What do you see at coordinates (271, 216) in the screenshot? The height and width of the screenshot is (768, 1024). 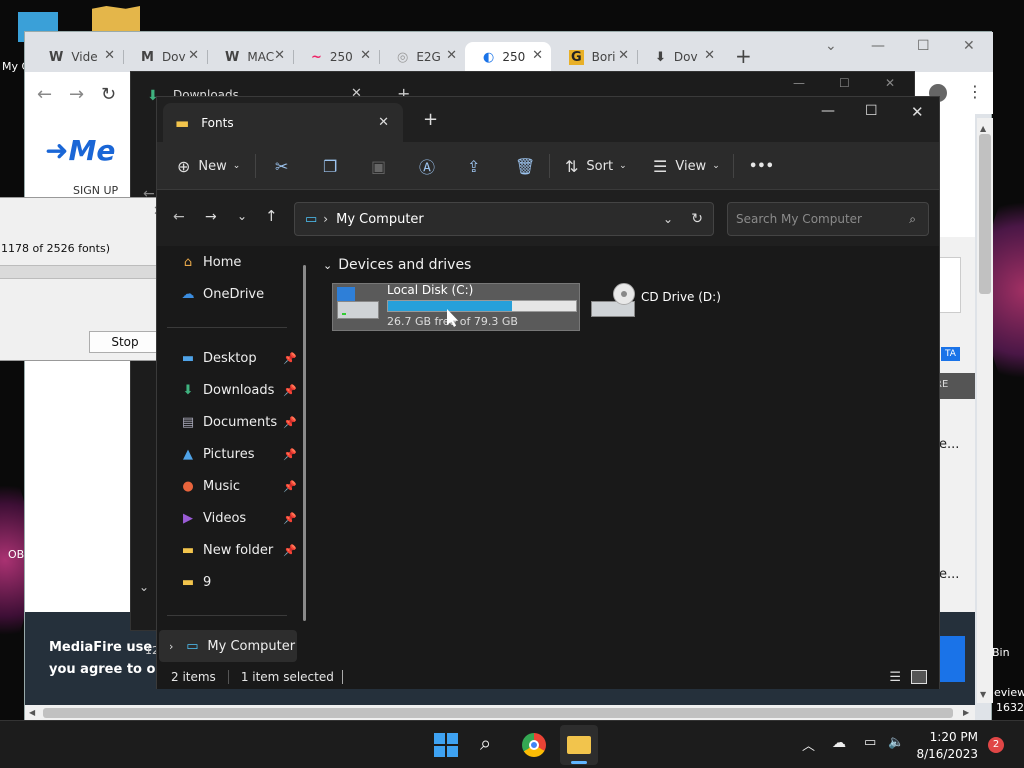 I see `up-arrow-icon: ↑` at bounding box center [271, 216].